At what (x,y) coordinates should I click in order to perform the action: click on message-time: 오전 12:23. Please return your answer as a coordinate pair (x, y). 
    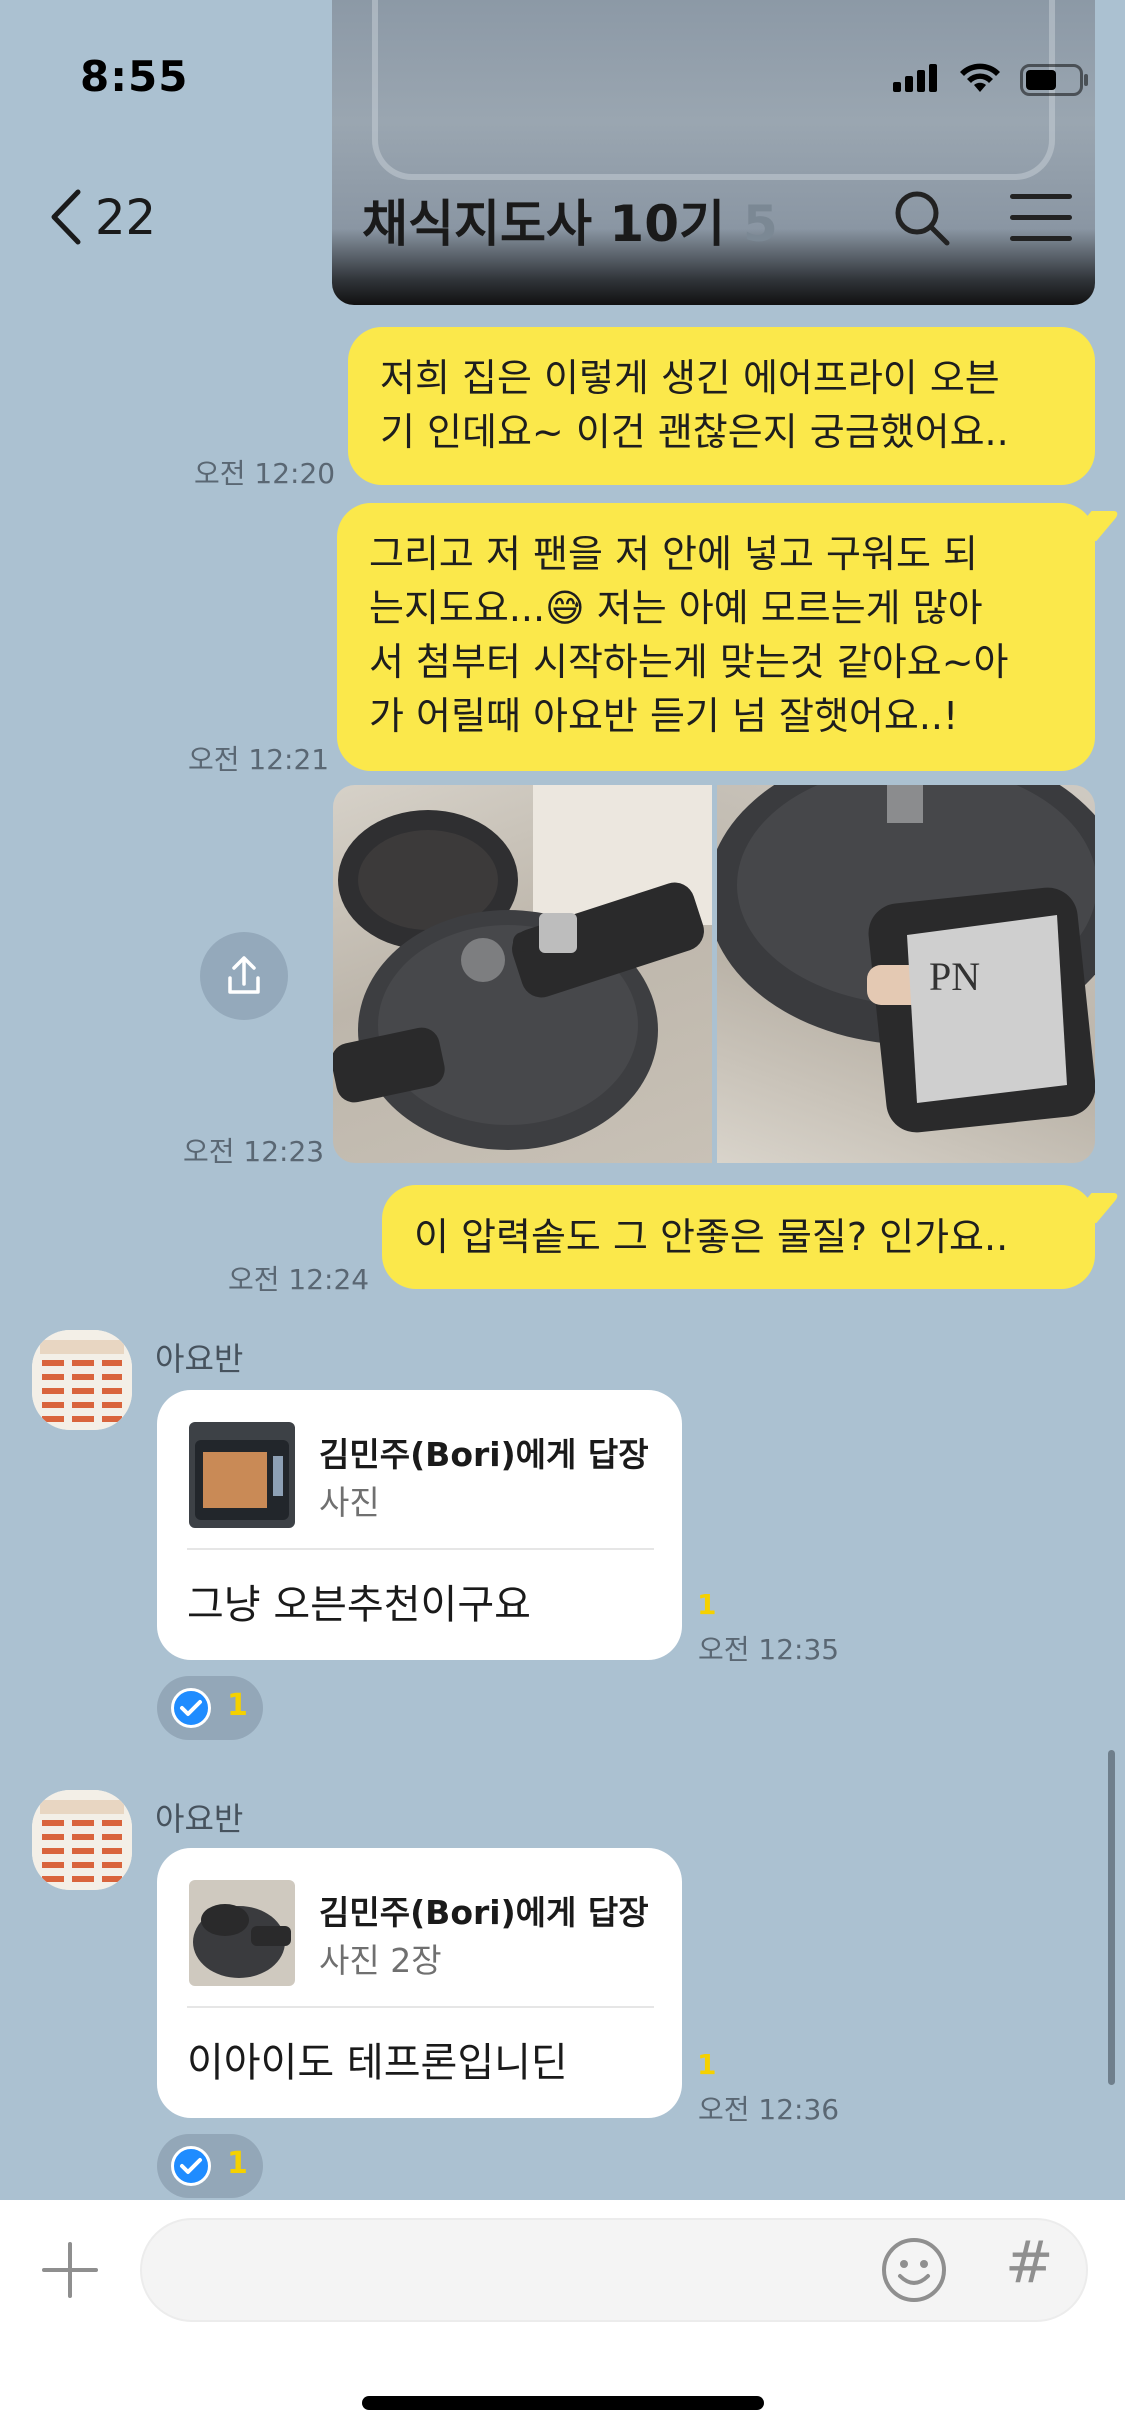
    Looking at the image, I should click on (254, 1151).